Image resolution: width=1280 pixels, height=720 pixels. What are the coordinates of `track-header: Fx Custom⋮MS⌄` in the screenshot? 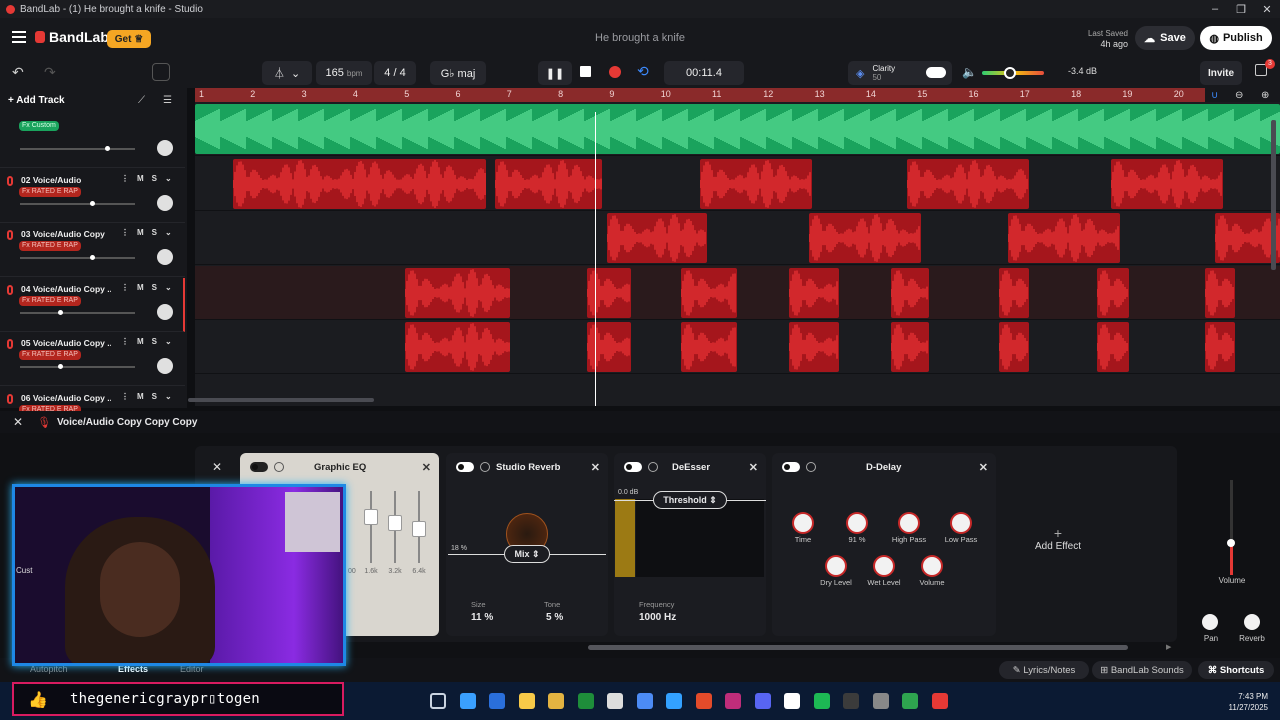 It's located at (92, 141).